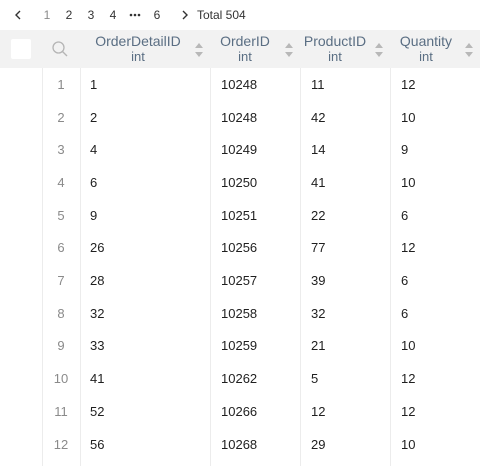 The image size is (480, 466). I want to click on column-header-orderid: OrderID int, so click(245, 49).